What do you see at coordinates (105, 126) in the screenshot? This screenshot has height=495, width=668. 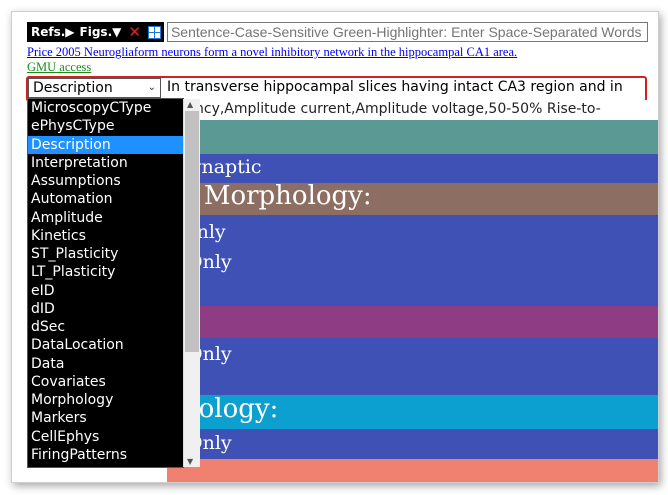 I see `dropdown-option: ePhysCType` at bounding box center [105, 126].